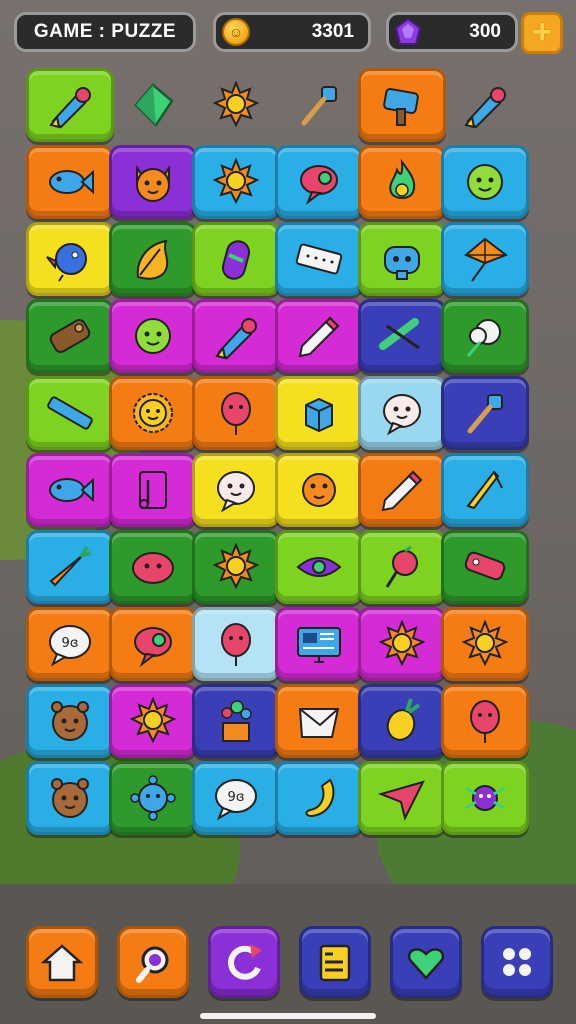  Describe the element at coordinates (105, 32) in the screenshot. I see `game-title: GAME : PUZZE` at that location.